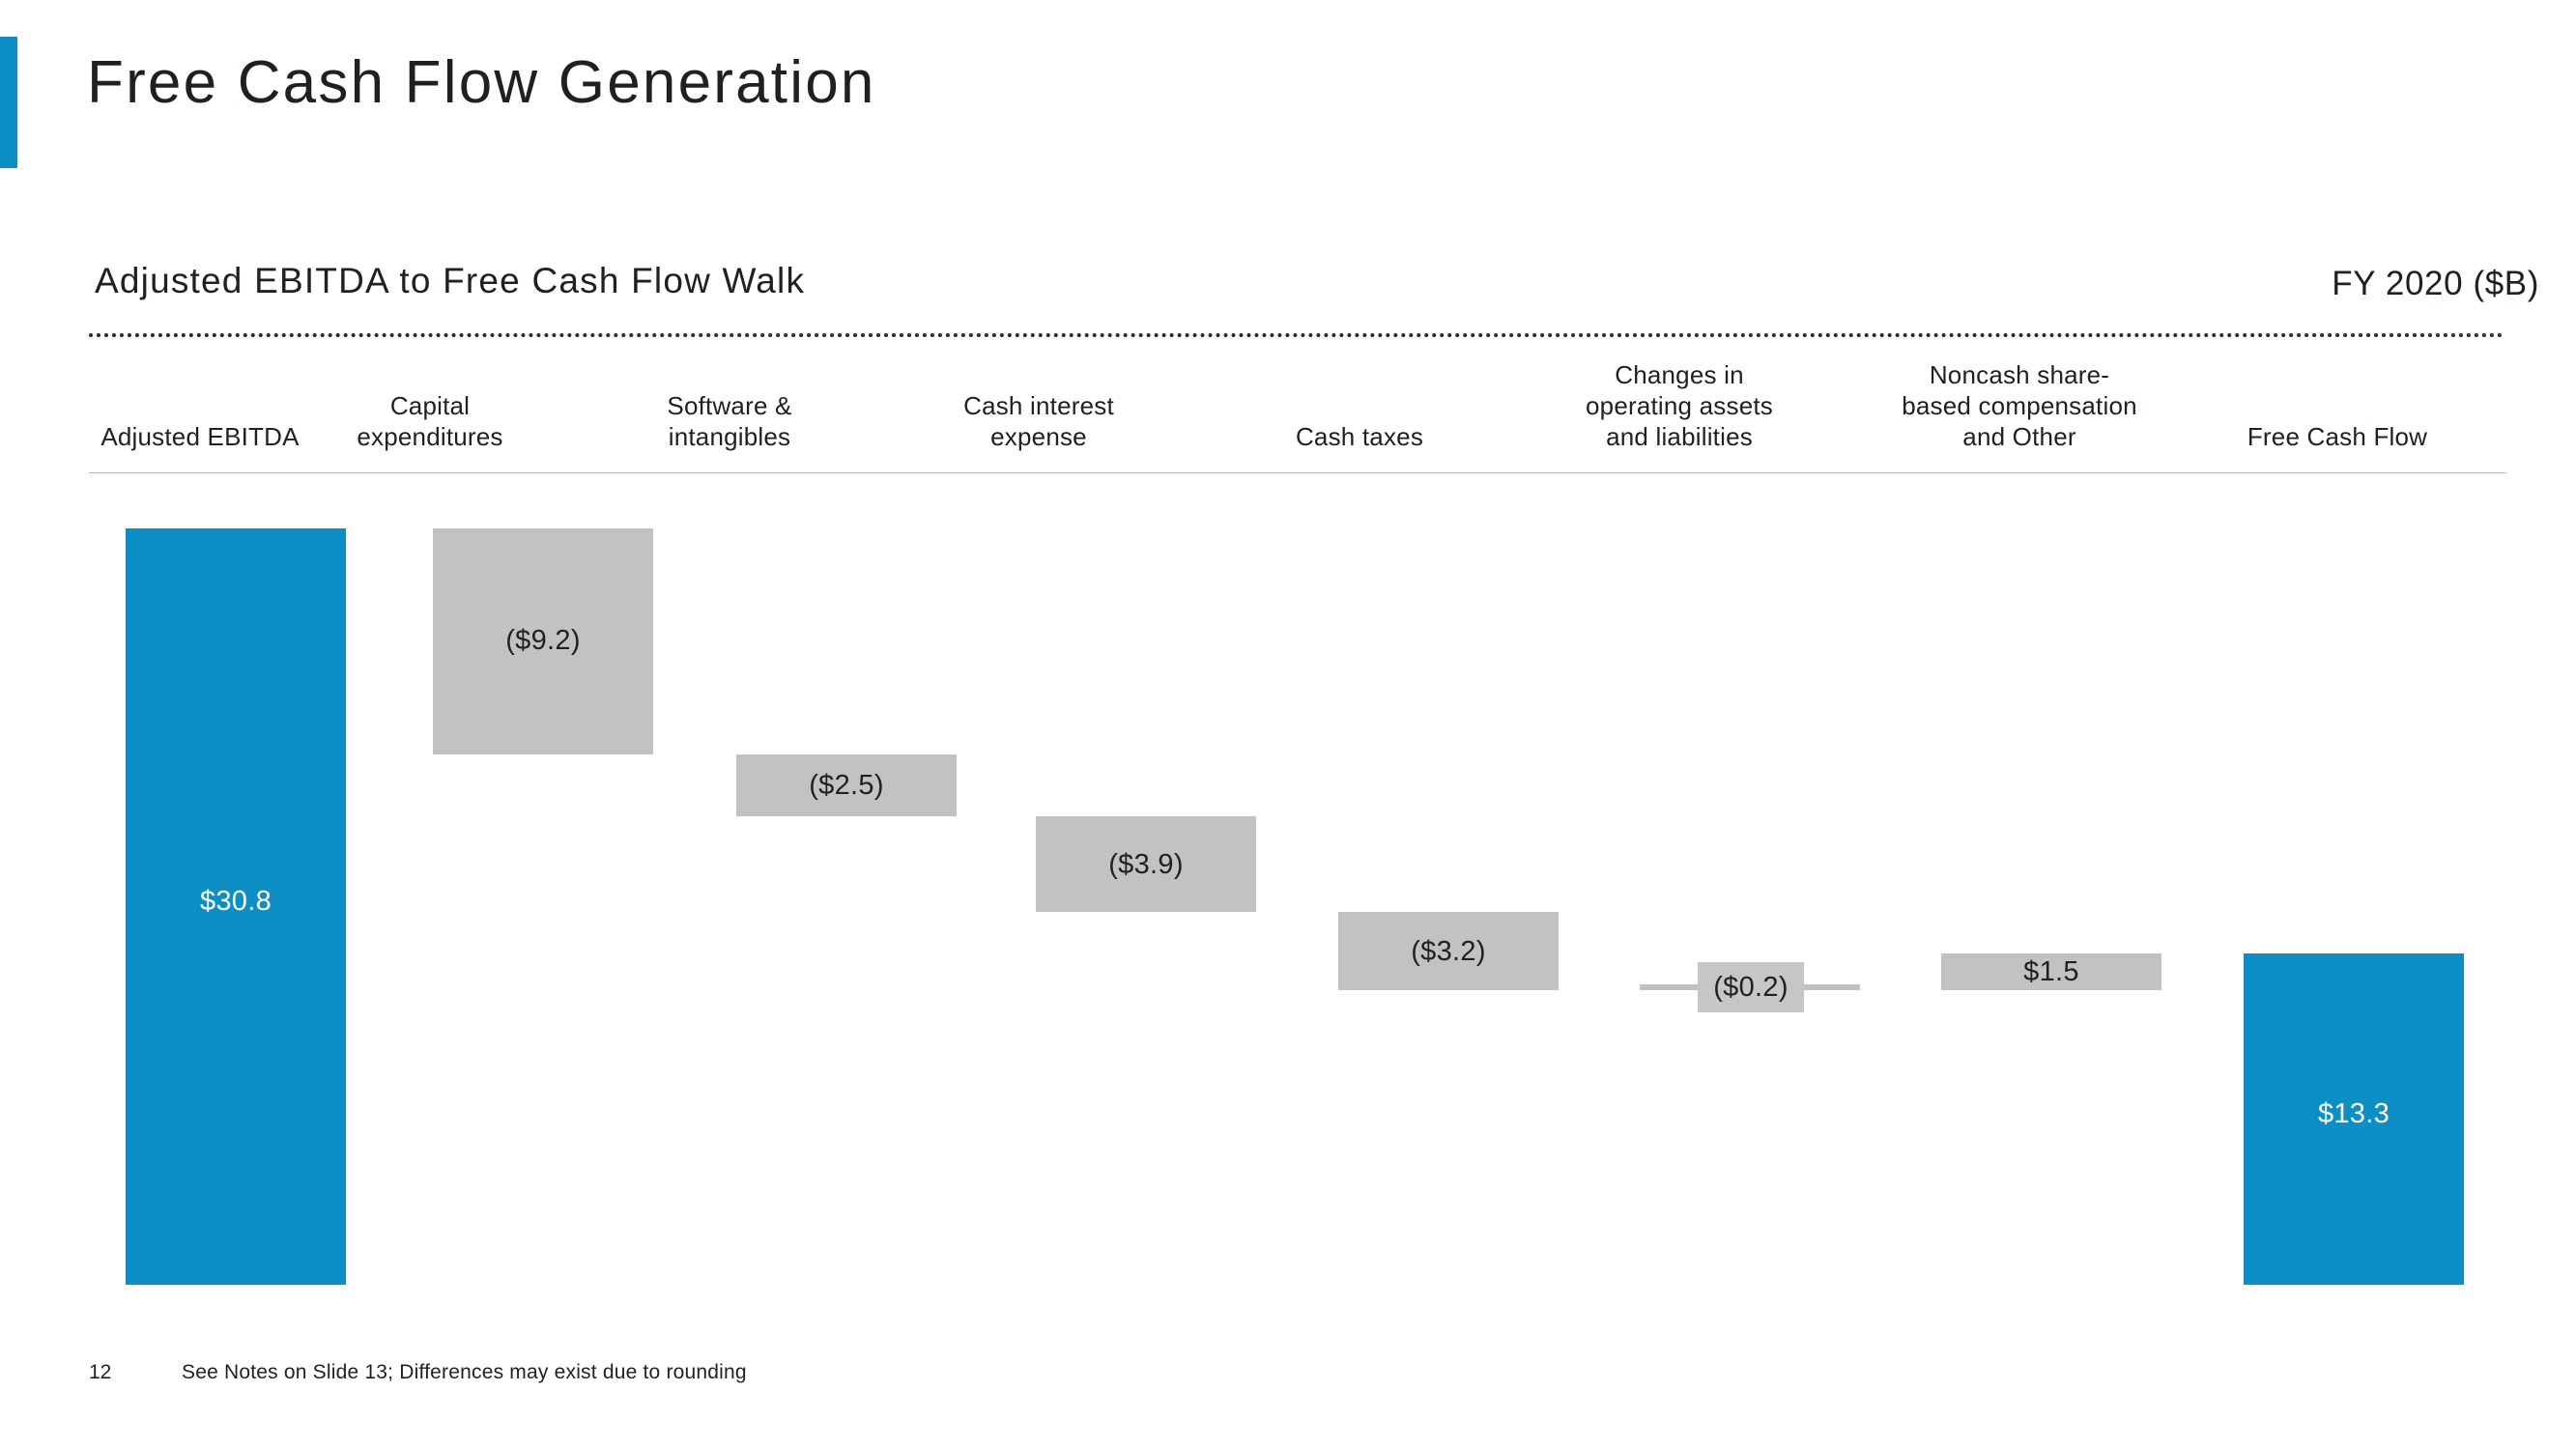 The image size is (2576, 1449). I want to click on bar-cash-interest-expense: ($3.9), so click(1146, 864).